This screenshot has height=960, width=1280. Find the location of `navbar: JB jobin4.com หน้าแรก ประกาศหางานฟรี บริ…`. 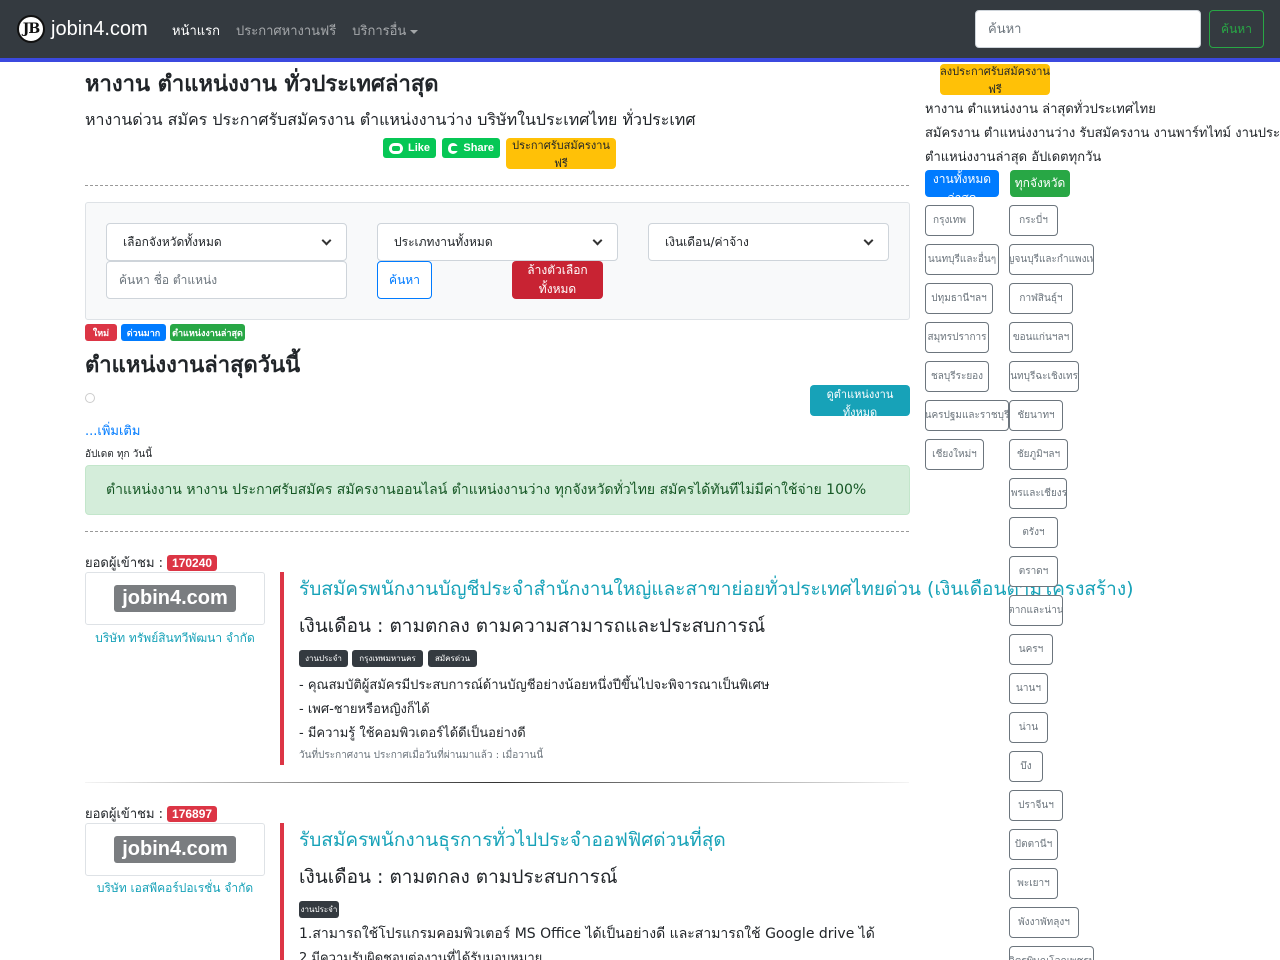

navbar: JB jobin4.com หน้าแรก ประกาศหางานฟรี บริ… is located at coordinates (640, 29).